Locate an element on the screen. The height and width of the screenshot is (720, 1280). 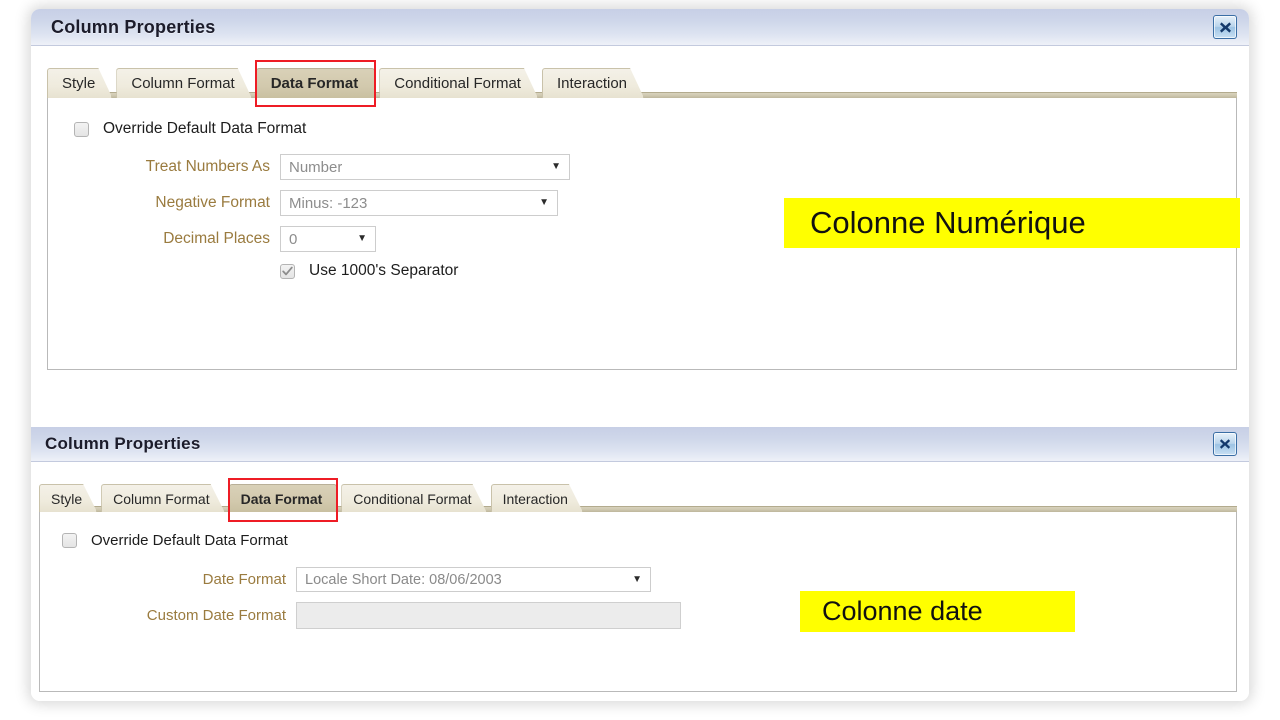
select-value: Minus: -123 is located at coordinates (328, 203).